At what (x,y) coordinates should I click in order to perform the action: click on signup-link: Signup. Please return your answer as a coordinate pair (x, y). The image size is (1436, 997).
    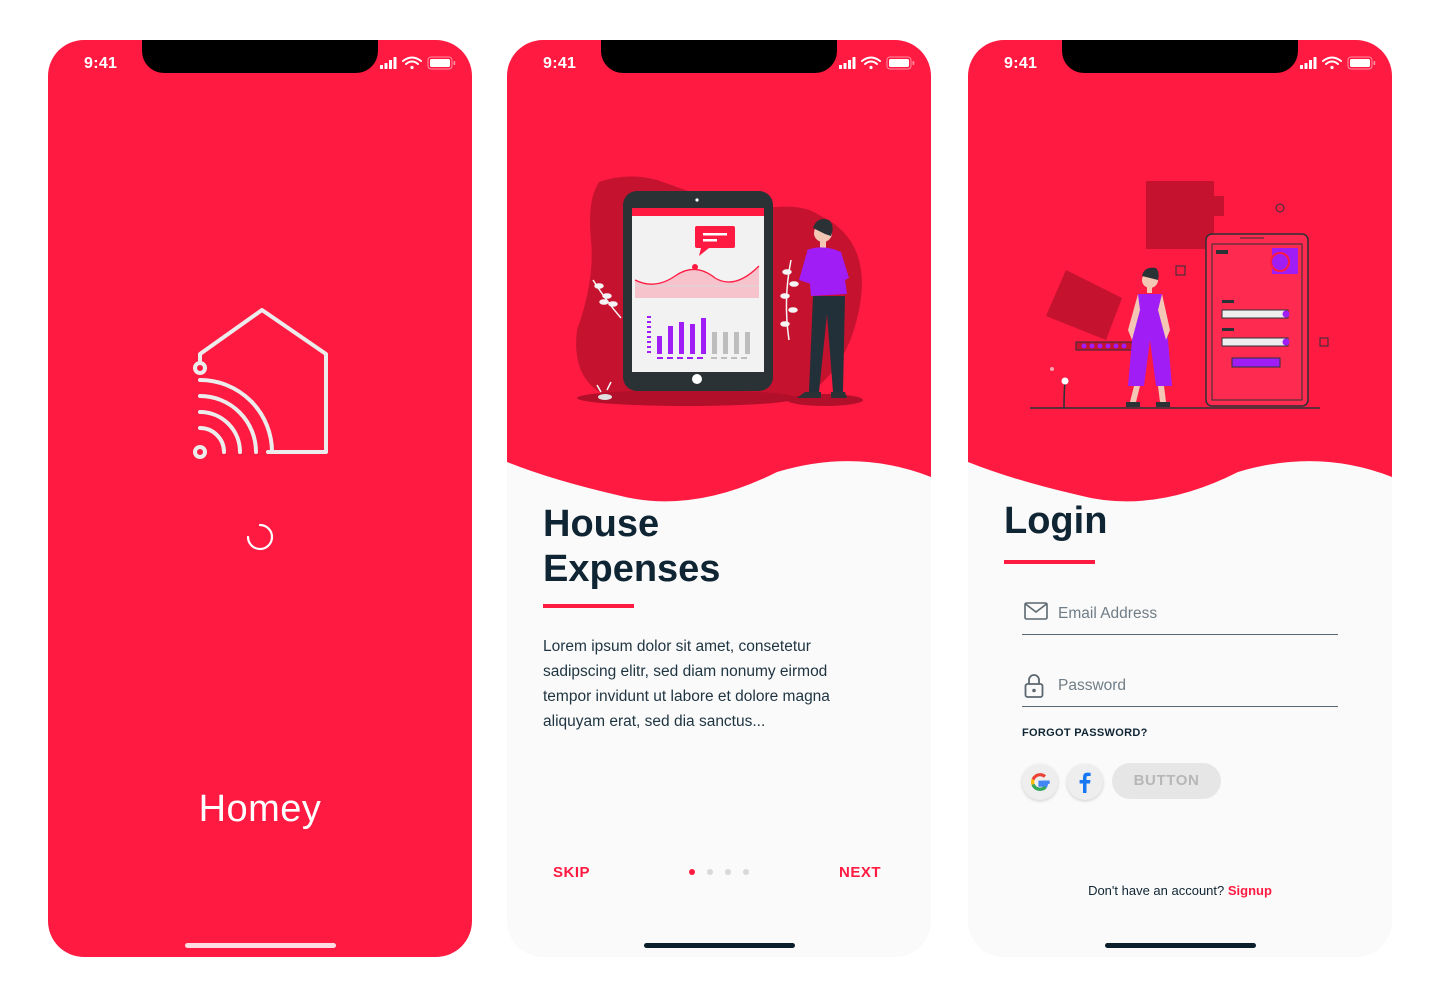
    Looking at the image, I should click on (1250, 890).